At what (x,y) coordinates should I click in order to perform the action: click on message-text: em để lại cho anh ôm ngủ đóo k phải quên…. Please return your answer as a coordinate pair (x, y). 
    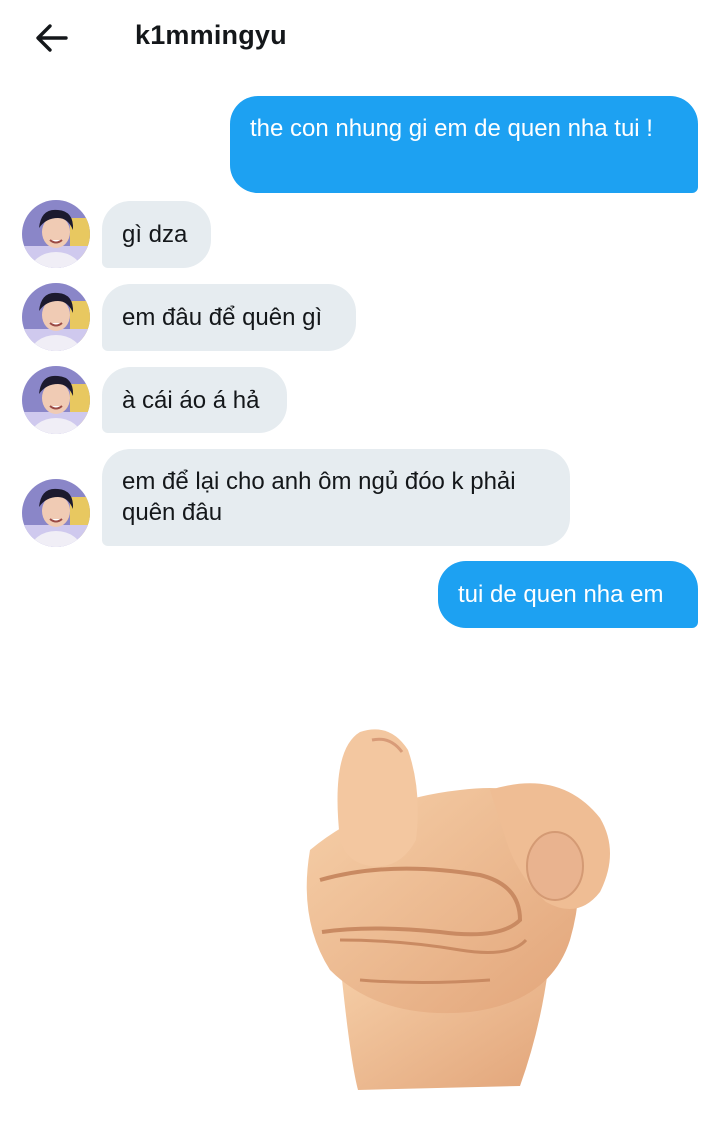
    Looking at the image, I should click on (319, 497).